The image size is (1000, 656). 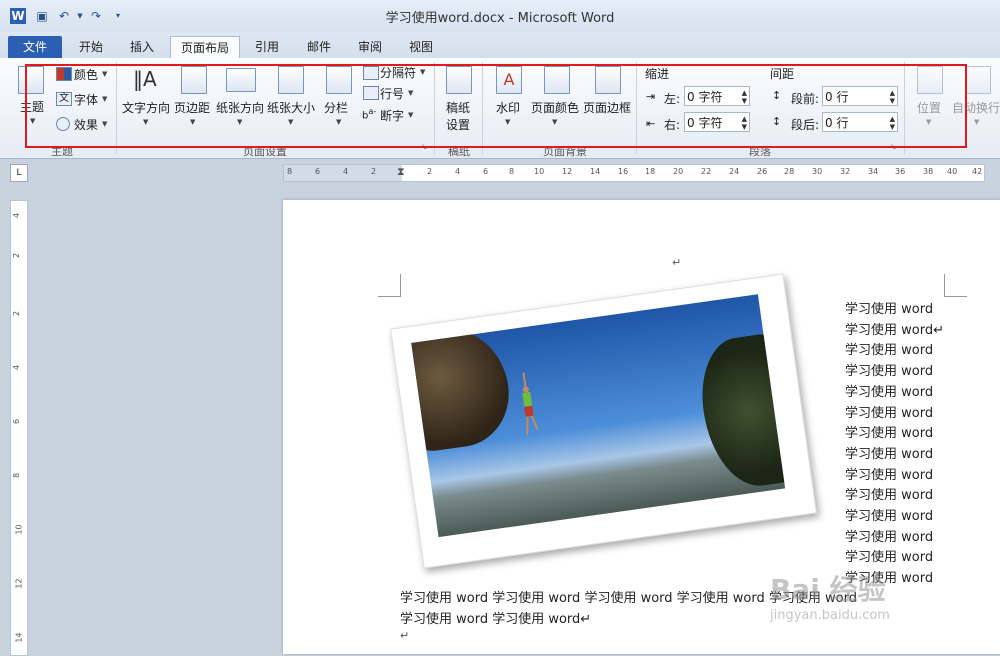 I want to click on vertical-ruler: 4 2 2 4 6 8 10 12 14, so click(x=19, y=428).